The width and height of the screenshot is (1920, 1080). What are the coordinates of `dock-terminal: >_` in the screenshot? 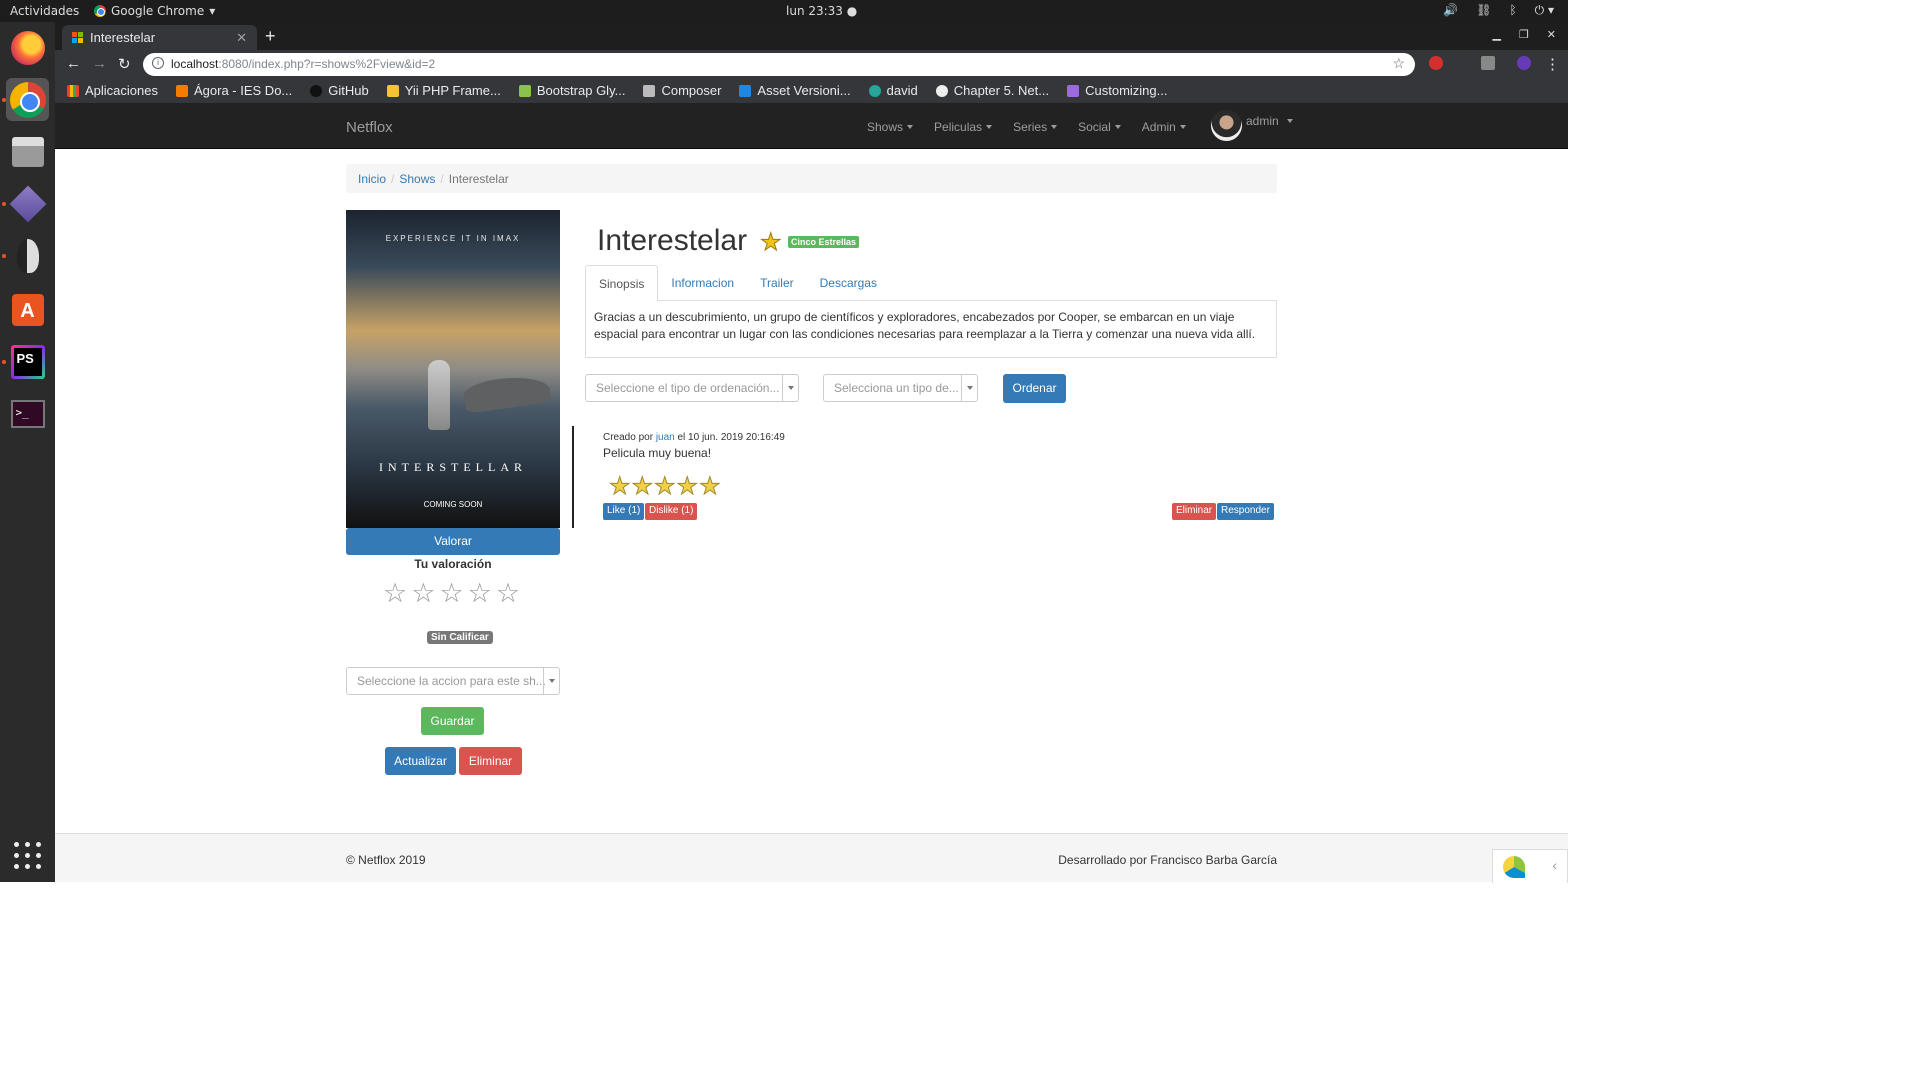 It's located at (27, 413).